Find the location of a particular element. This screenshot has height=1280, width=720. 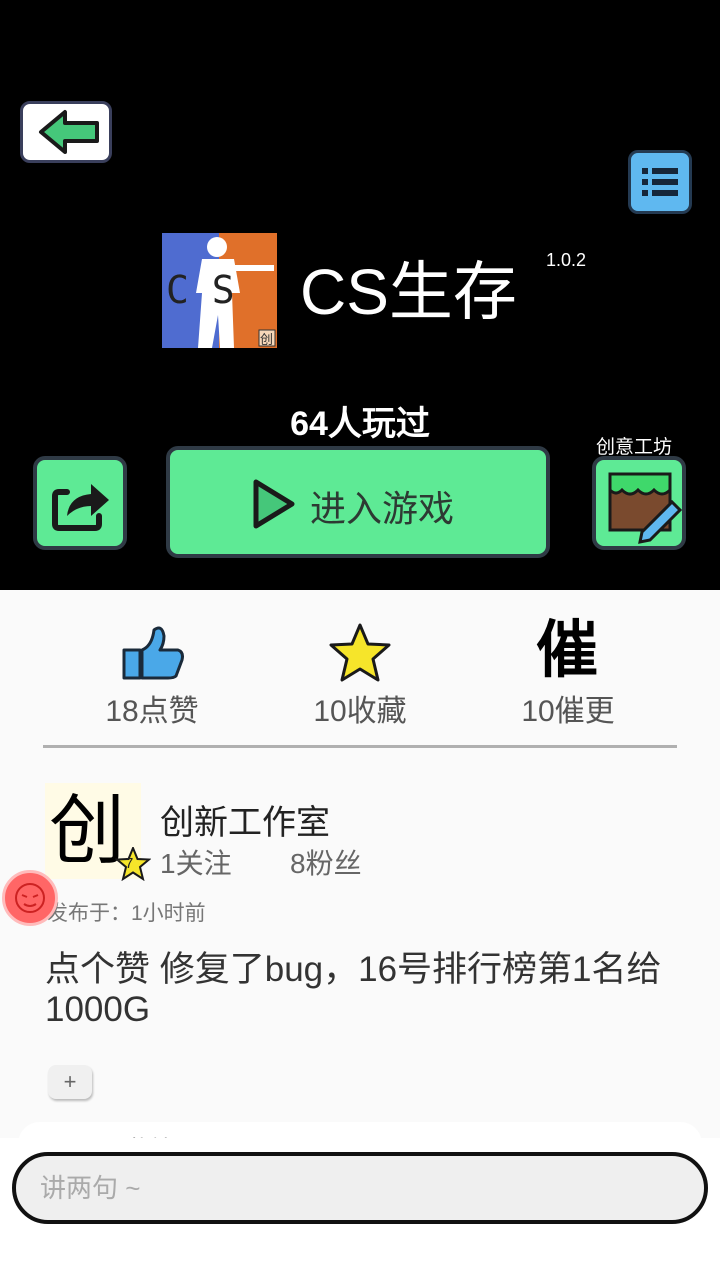

avatar-glyph: 创 is located at coordinates (87, 831).